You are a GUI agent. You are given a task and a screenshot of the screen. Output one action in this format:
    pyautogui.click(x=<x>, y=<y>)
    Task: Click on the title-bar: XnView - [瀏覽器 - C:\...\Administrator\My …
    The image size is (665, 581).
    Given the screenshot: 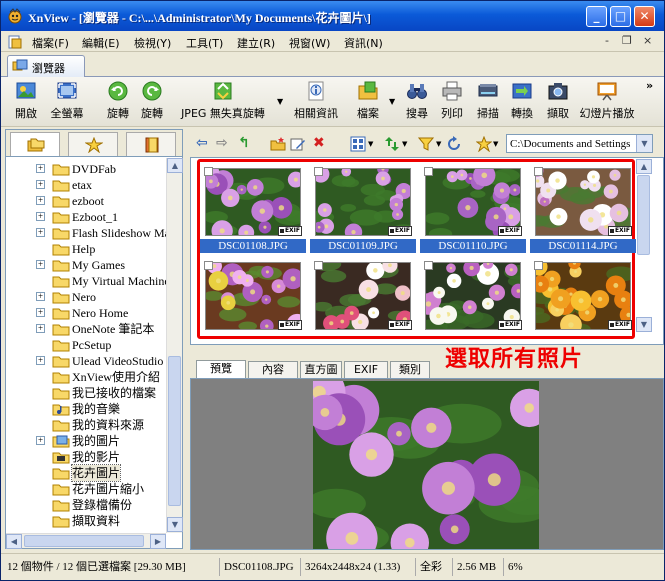 What is the action you would take?
    pyautogui.click(x=332, y=16)
    